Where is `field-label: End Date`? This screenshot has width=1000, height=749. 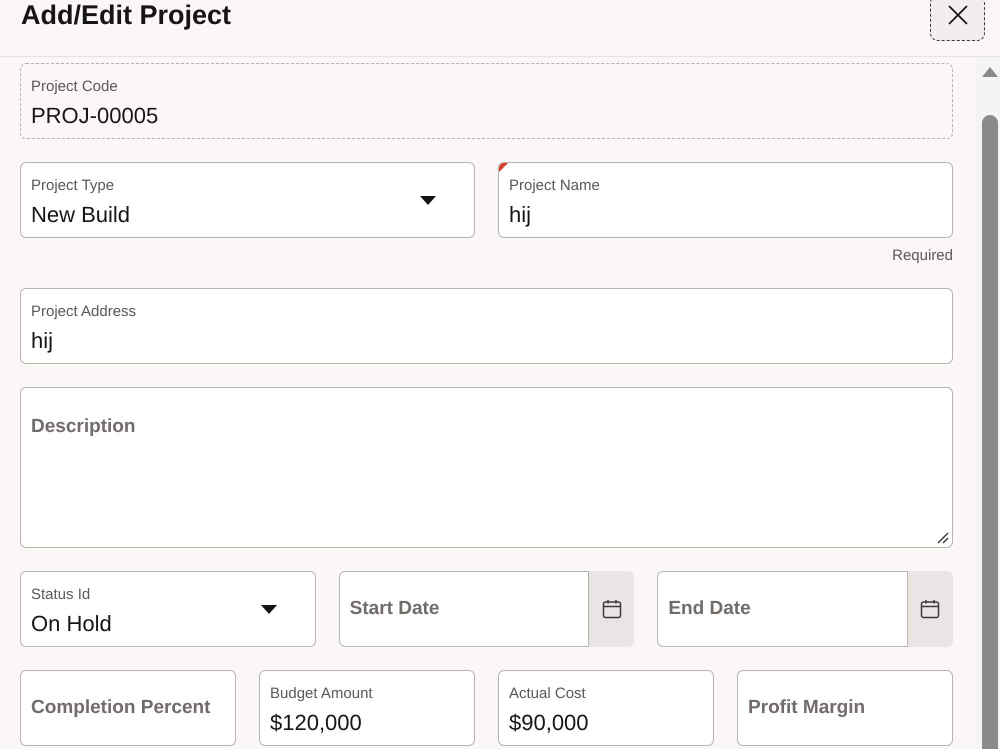 field-label: End Date is located at coordinates (710, 609).